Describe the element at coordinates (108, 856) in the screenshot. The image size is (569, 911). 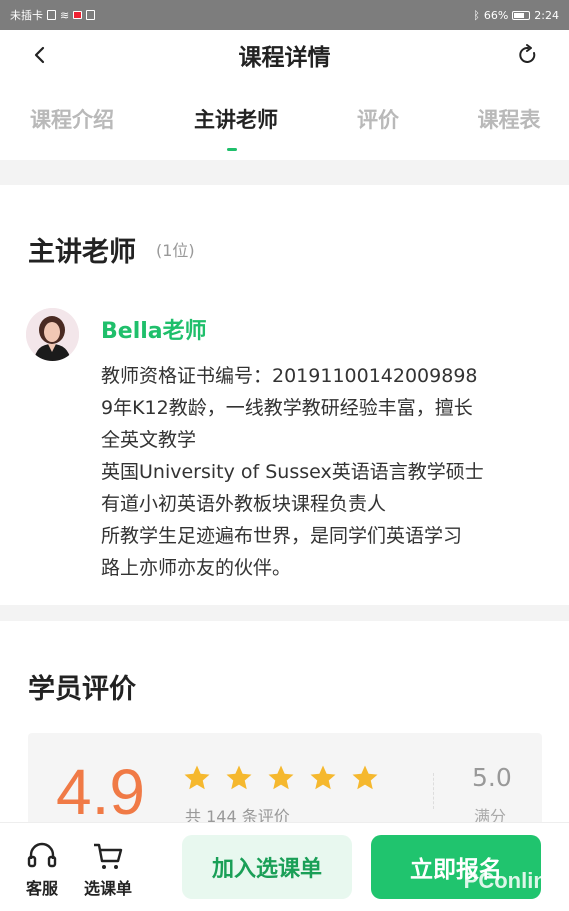
I see `shopping-cart-icon` at that location.